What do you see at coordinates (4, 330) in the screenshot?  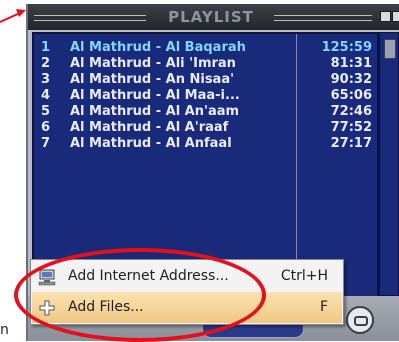 I see `partial-background-text: n` at bounding box center [4, 330].